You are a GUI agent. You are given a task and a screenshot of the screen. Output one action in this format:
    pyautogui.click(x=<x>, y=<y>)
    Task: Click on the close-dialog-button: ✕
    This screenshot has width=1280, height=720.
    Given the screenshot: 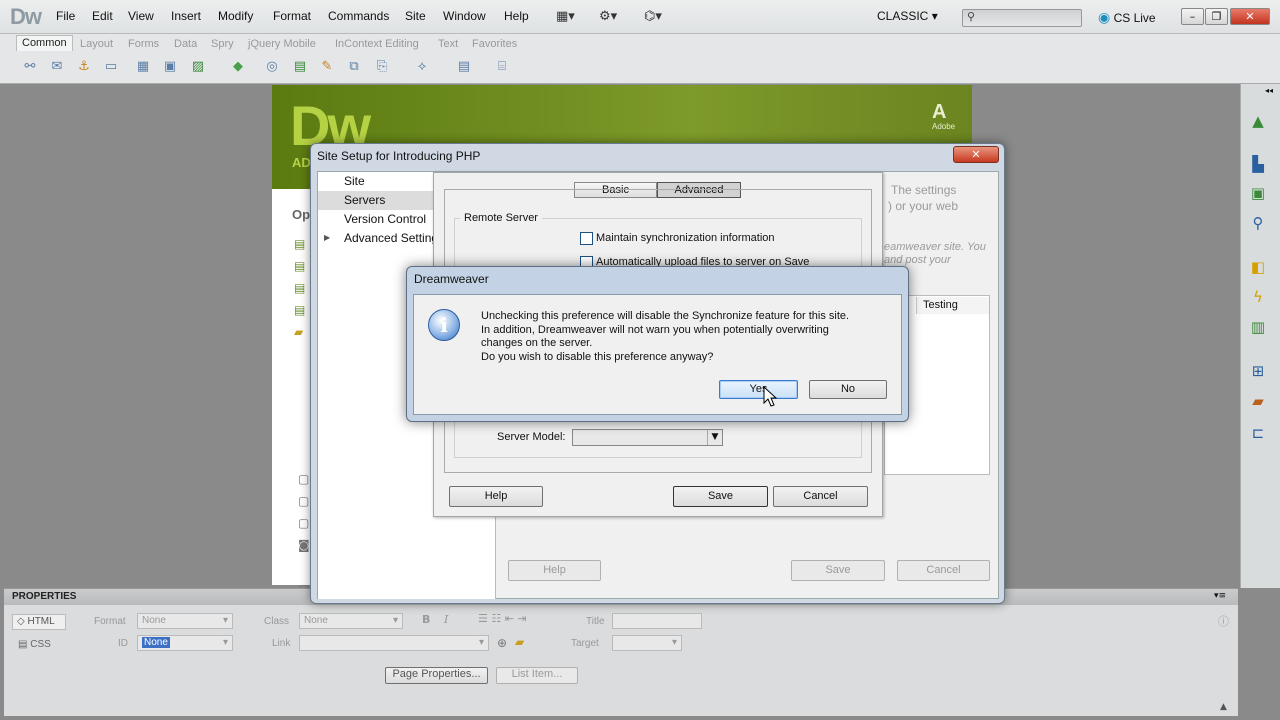 What is the action you would take?
    pyautogui.click(x=976, y=154)
    